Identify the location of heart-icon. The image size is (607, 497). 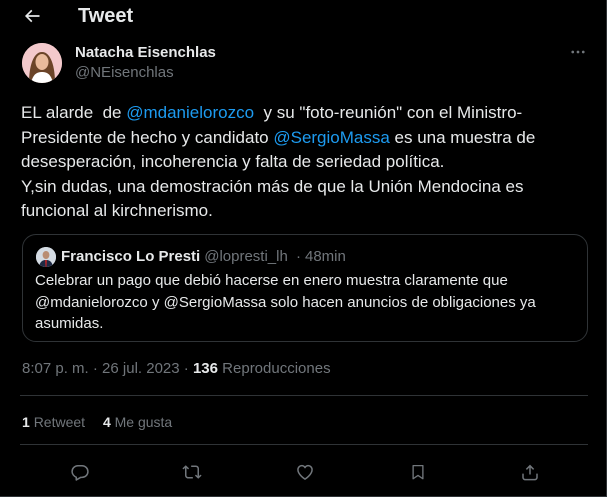
(305, 472).